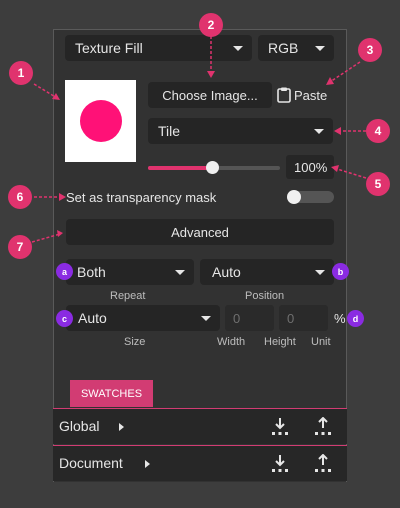 Image resolution: width=400 pixels, height=508 pixels. I want to click on callout-b: b, so click(340, 271).